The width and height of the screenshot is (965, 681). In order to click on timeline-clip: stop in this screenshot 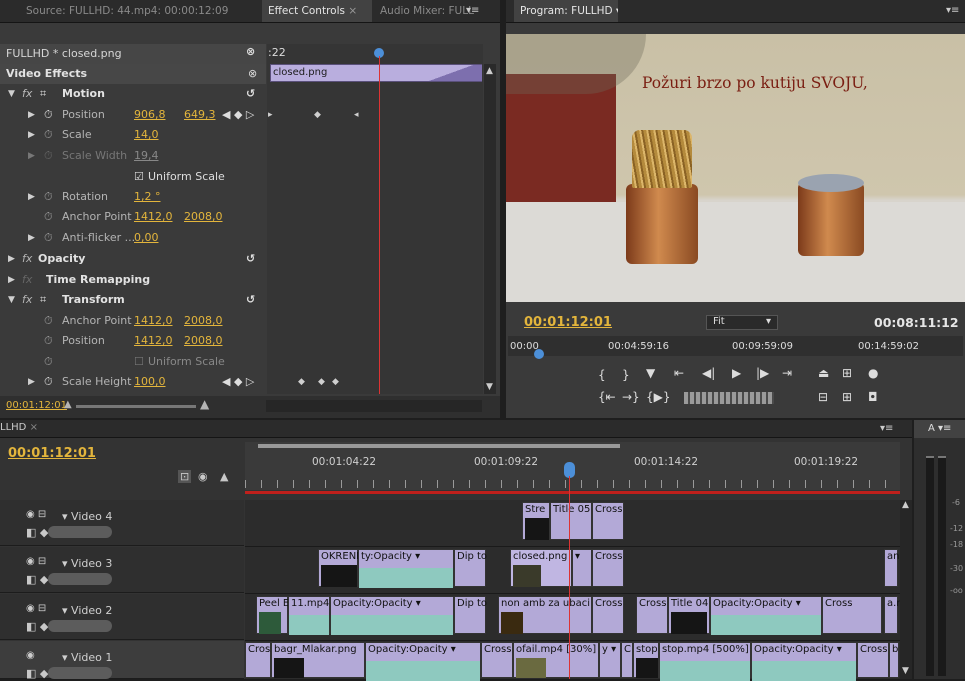, I will do `click(646, 660)`.